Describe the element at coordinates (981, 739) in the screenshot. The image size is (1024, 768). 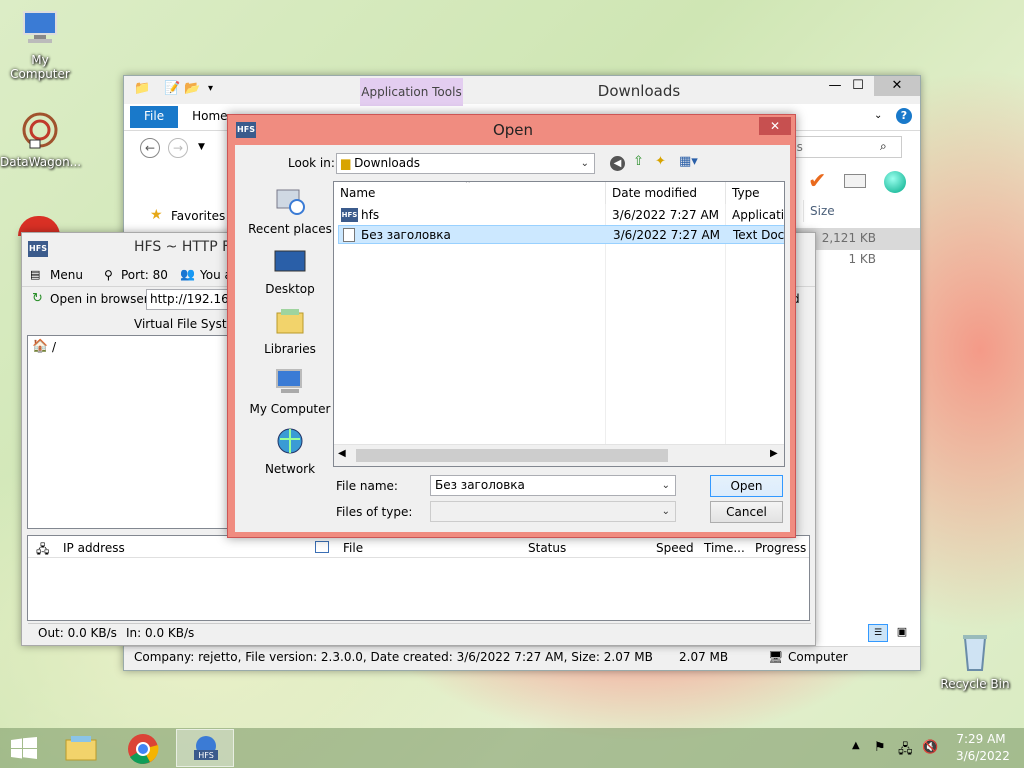
I see `clock-time: 7:29 AM` at that location.